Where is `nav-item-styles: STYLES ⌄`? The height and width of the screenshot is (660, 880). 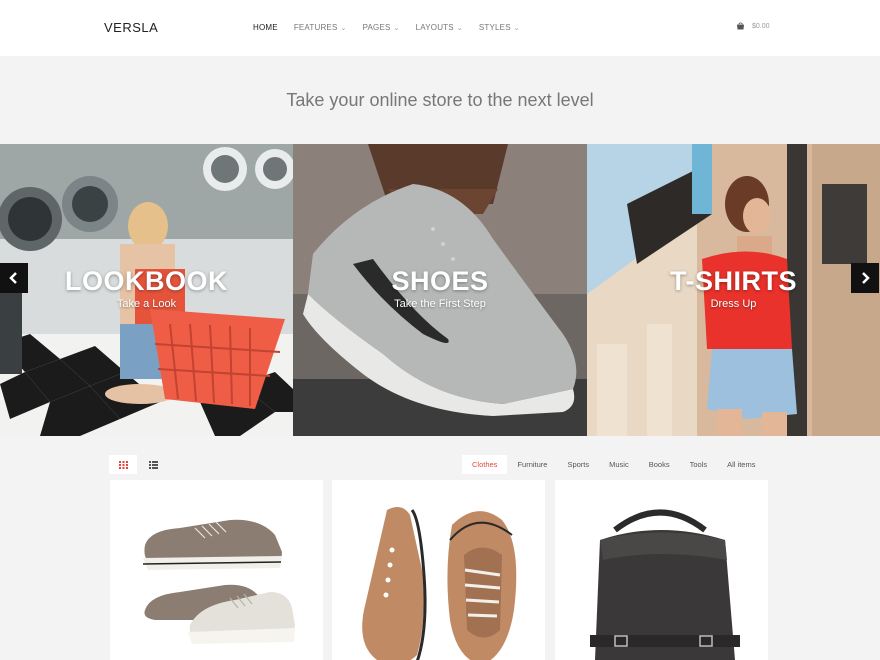
nav-item-styles: STYLES ⌄ is located at coordinates (499, 27).